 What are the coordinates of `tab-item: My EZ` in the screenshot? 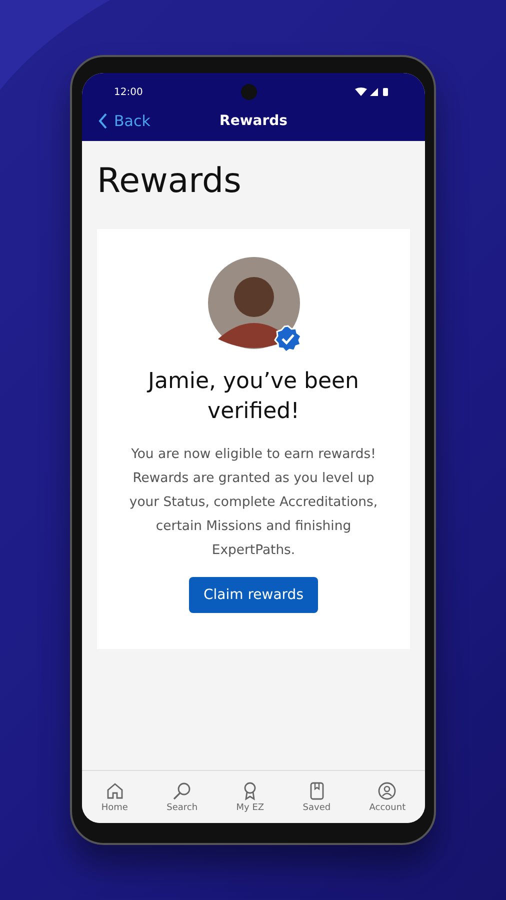 It's located at (250, 797).